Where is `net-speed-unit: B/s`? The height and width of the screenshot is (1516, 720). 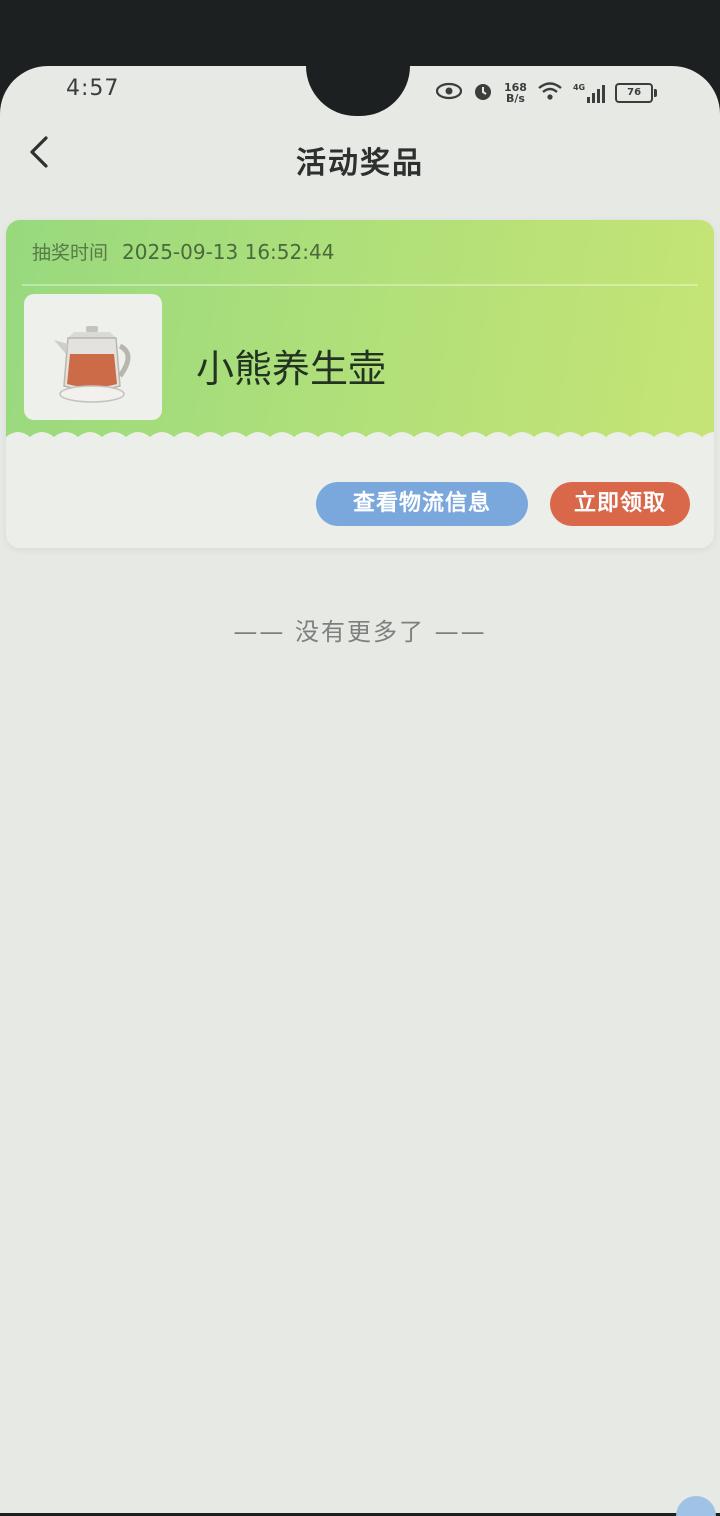 net-speed-unit: B/s is located at coordinates (515, 98).